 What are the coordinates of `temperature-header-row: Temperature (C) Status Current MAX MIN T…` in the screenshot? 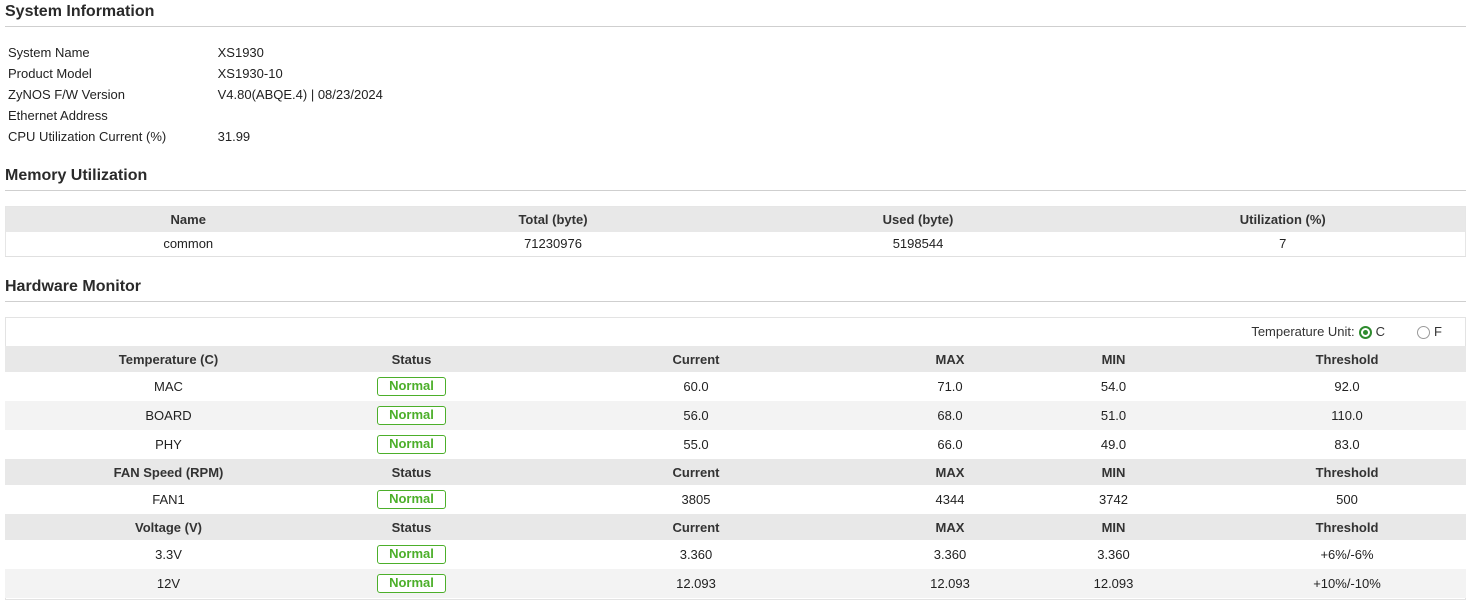 It's located at (735, 359).